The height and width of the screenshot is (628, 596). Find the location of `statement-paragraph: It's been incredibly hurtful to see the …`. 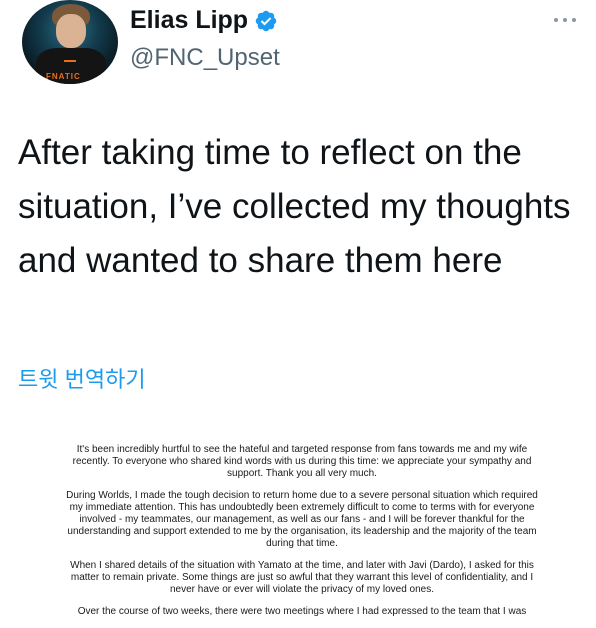

statement-paragraph: It's been incredibly hurtful to see the … is located at coordinates (302, 461).